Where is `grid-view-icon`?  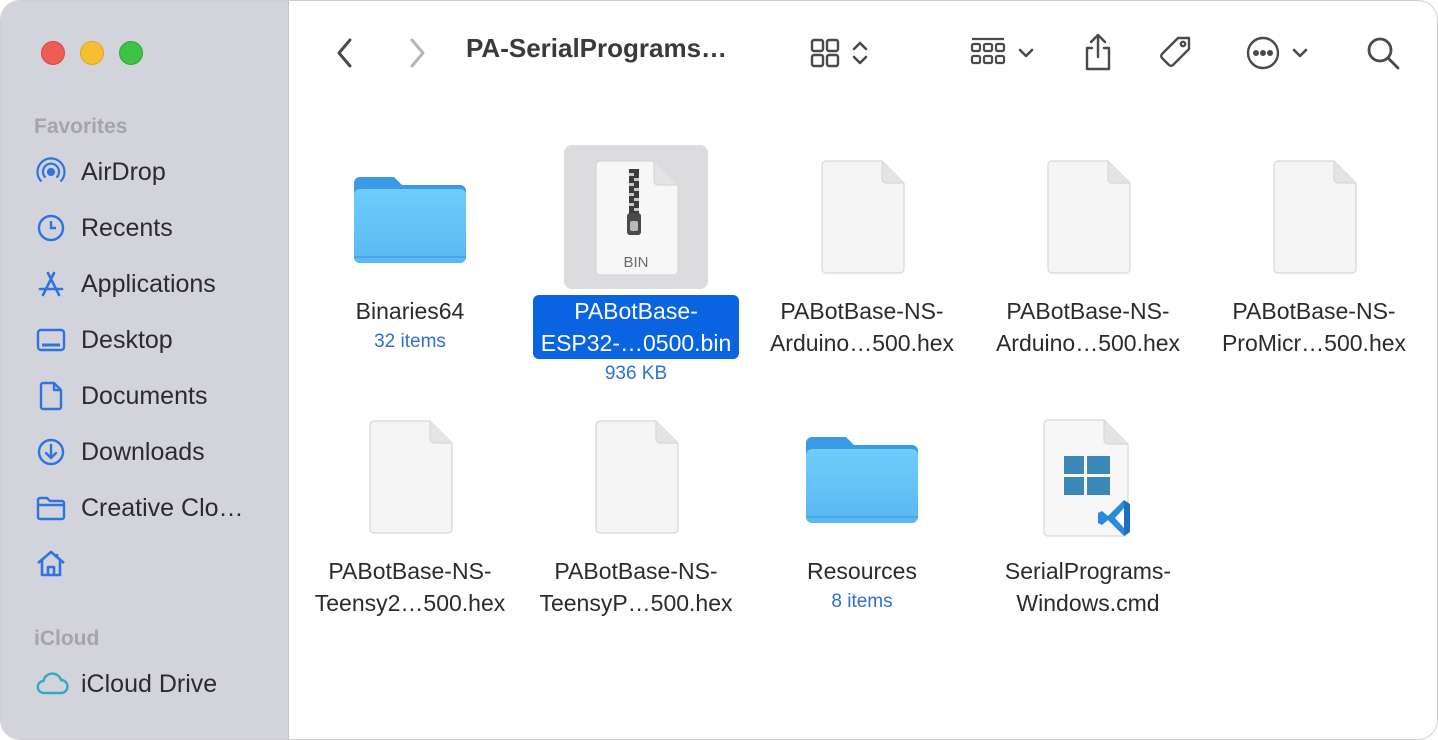 grid-view-icon is located at coordinates (825, 53).